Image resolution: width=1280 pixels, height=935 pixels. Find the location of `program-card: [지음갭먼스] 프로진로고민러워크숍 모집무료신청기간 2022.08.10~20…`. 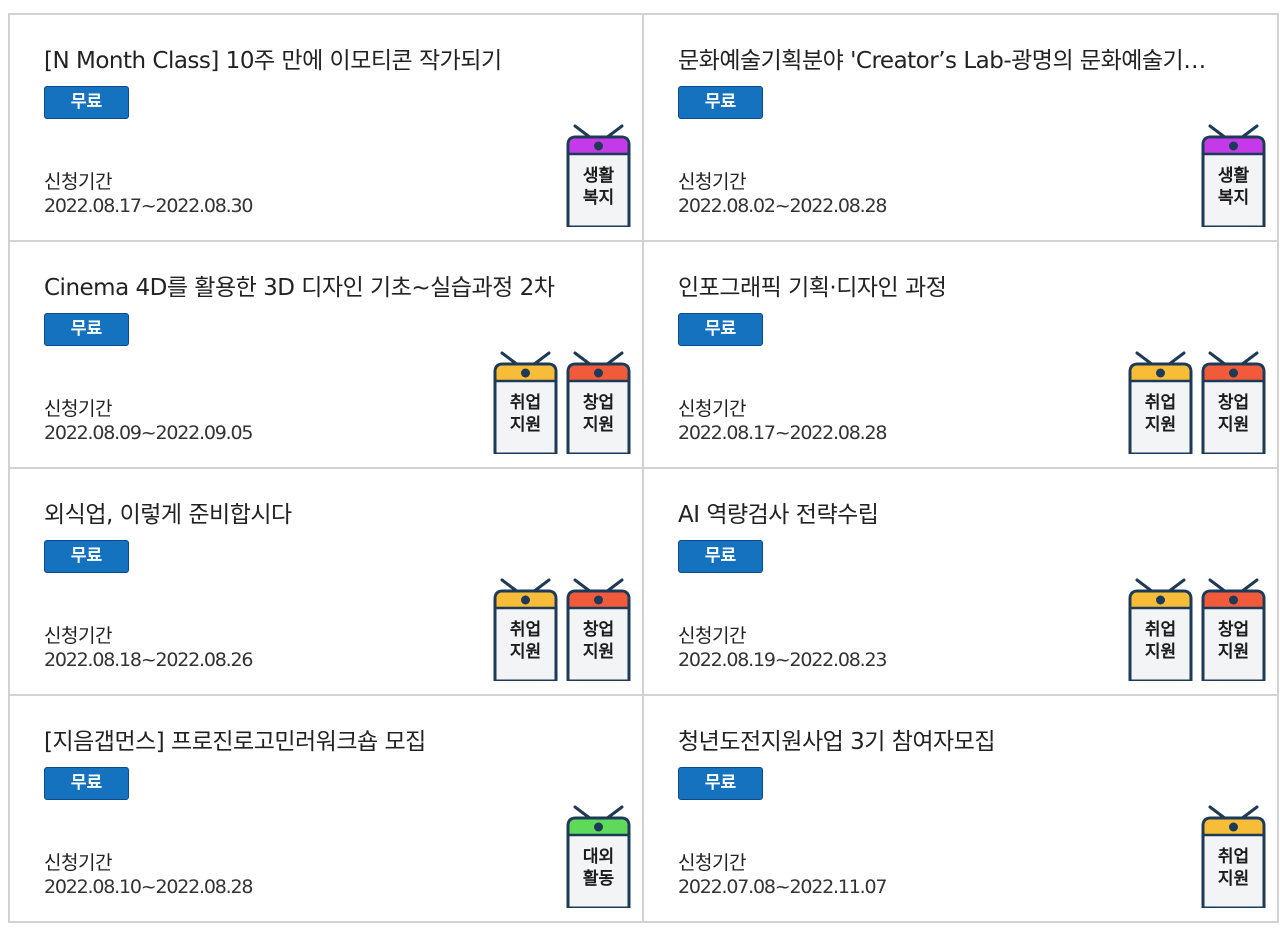

program-card: [지음갭먼스] 프로진로고민러워크숍 모집무료신청기간 2022.08.10~20… is located at coordinates (327, 809).